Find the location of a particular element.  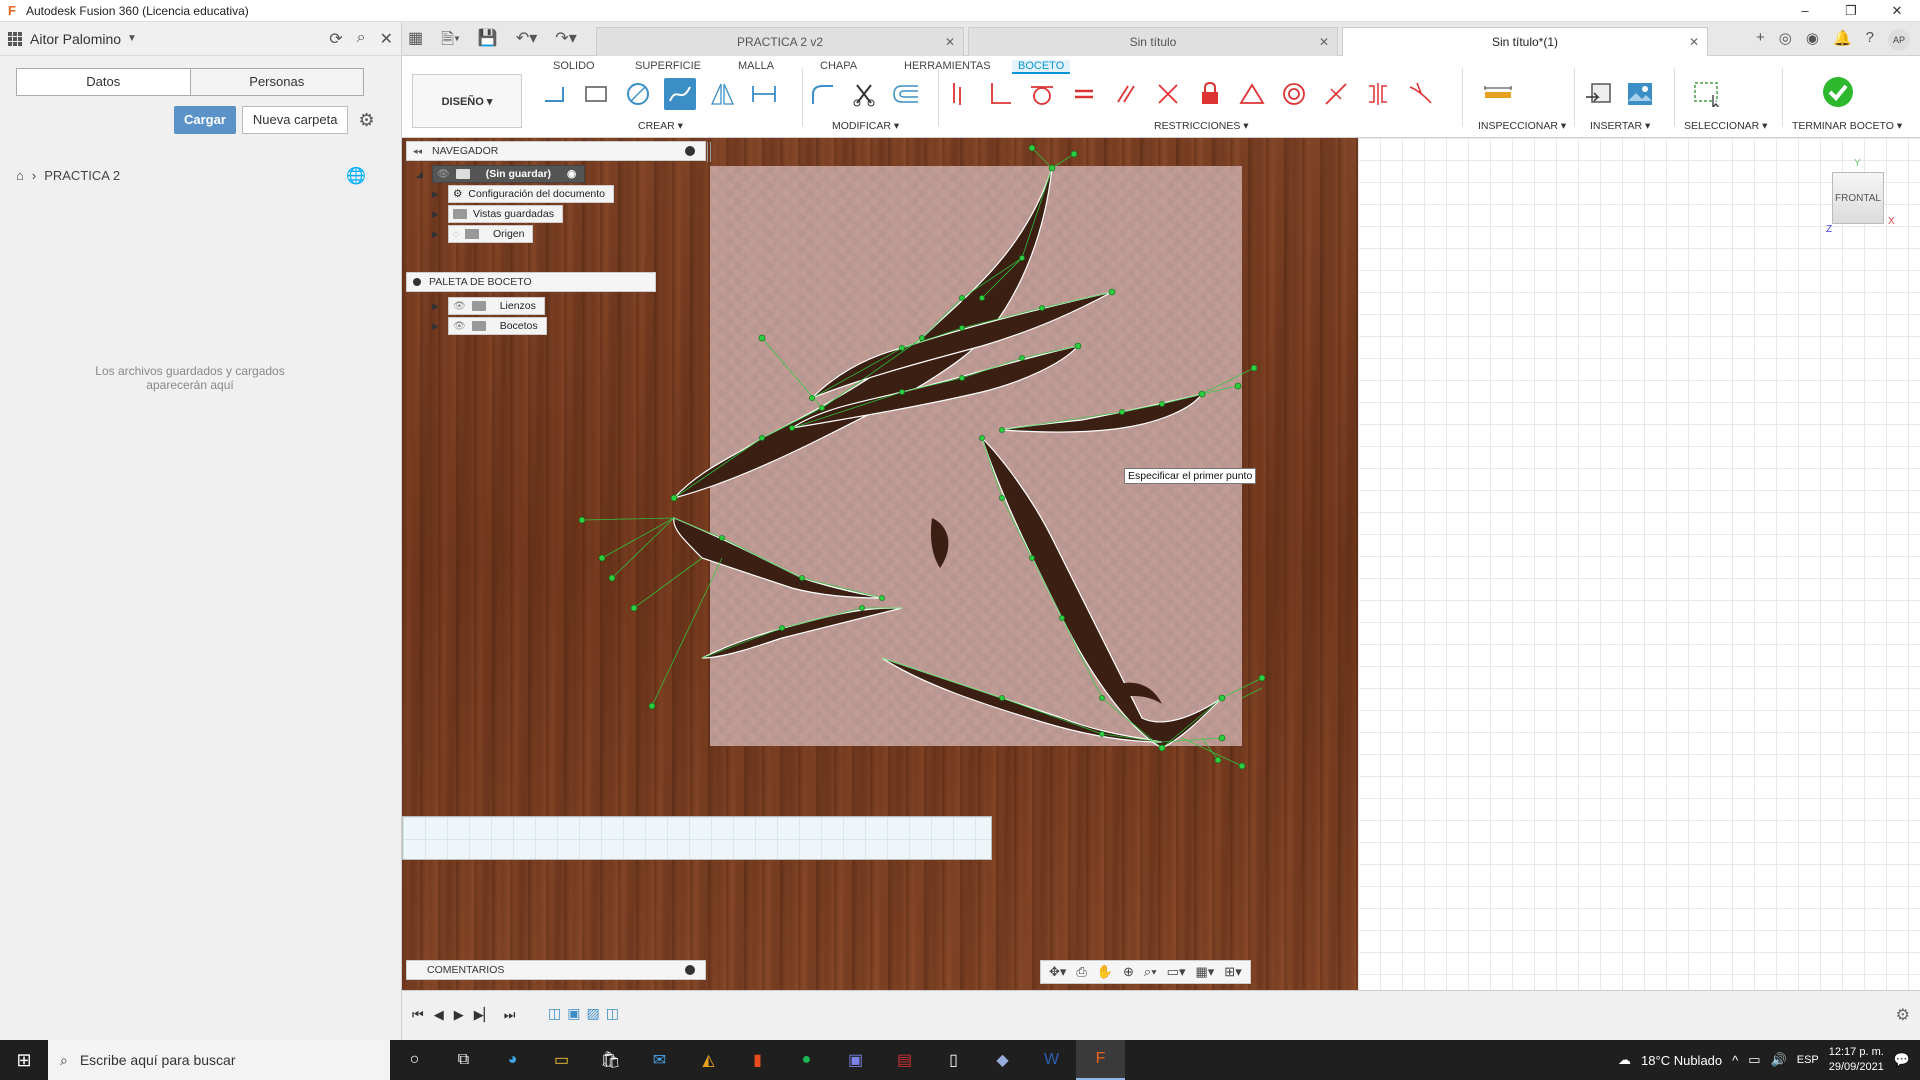

edge-icon: ◕ is located at coordinates (512, 1060).